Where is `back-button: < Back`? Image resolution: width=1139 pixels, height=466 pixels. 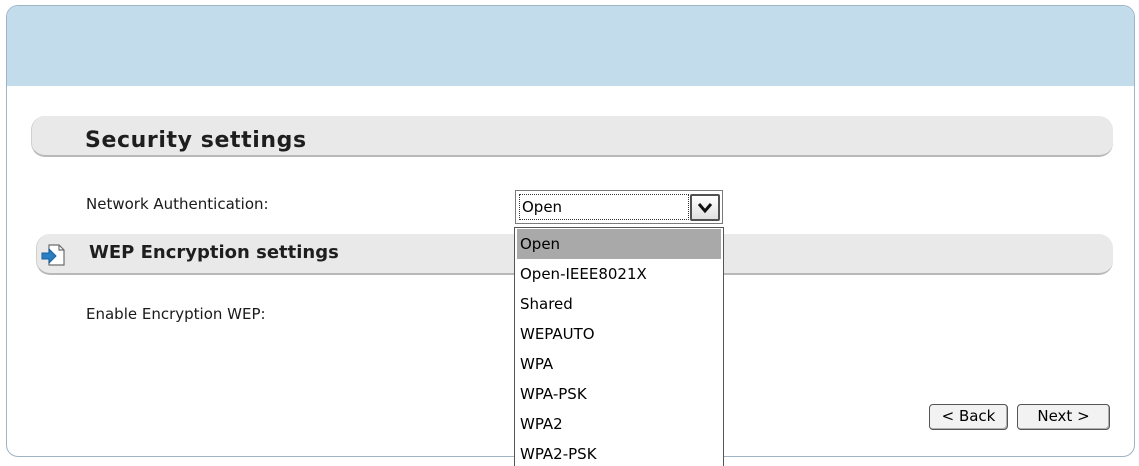
back-button: < Back is located at coordinates (968, 417).